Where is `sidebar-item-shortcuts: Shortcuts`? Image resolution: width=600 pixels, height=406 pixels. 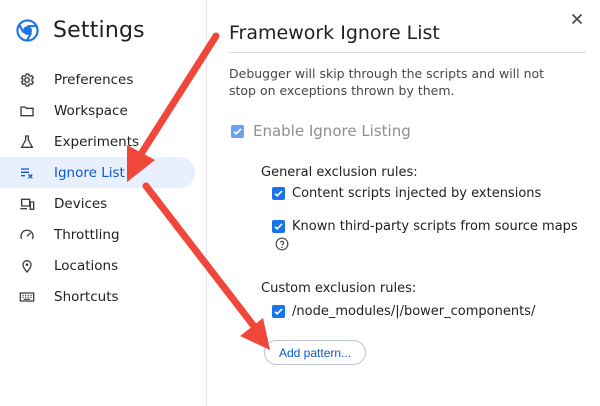
sidebar-item-shortcuts: Shortcuts is located at coordinates (97, 296).